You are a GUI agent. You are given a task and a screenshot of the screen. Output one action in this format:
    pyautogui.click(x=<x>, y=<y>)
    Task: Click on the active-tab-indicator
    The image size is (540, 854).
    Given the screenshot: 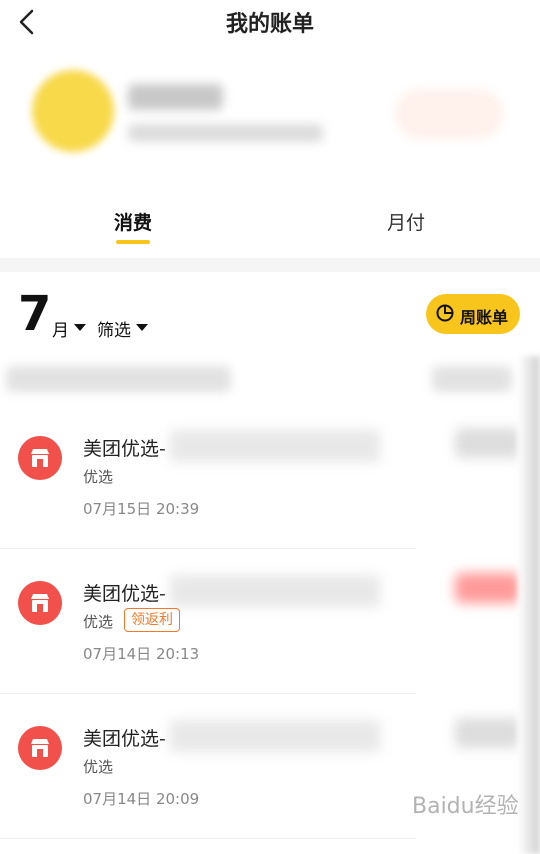 What is the action you would take?
    pyautogui.click(x=133, y=242)
    